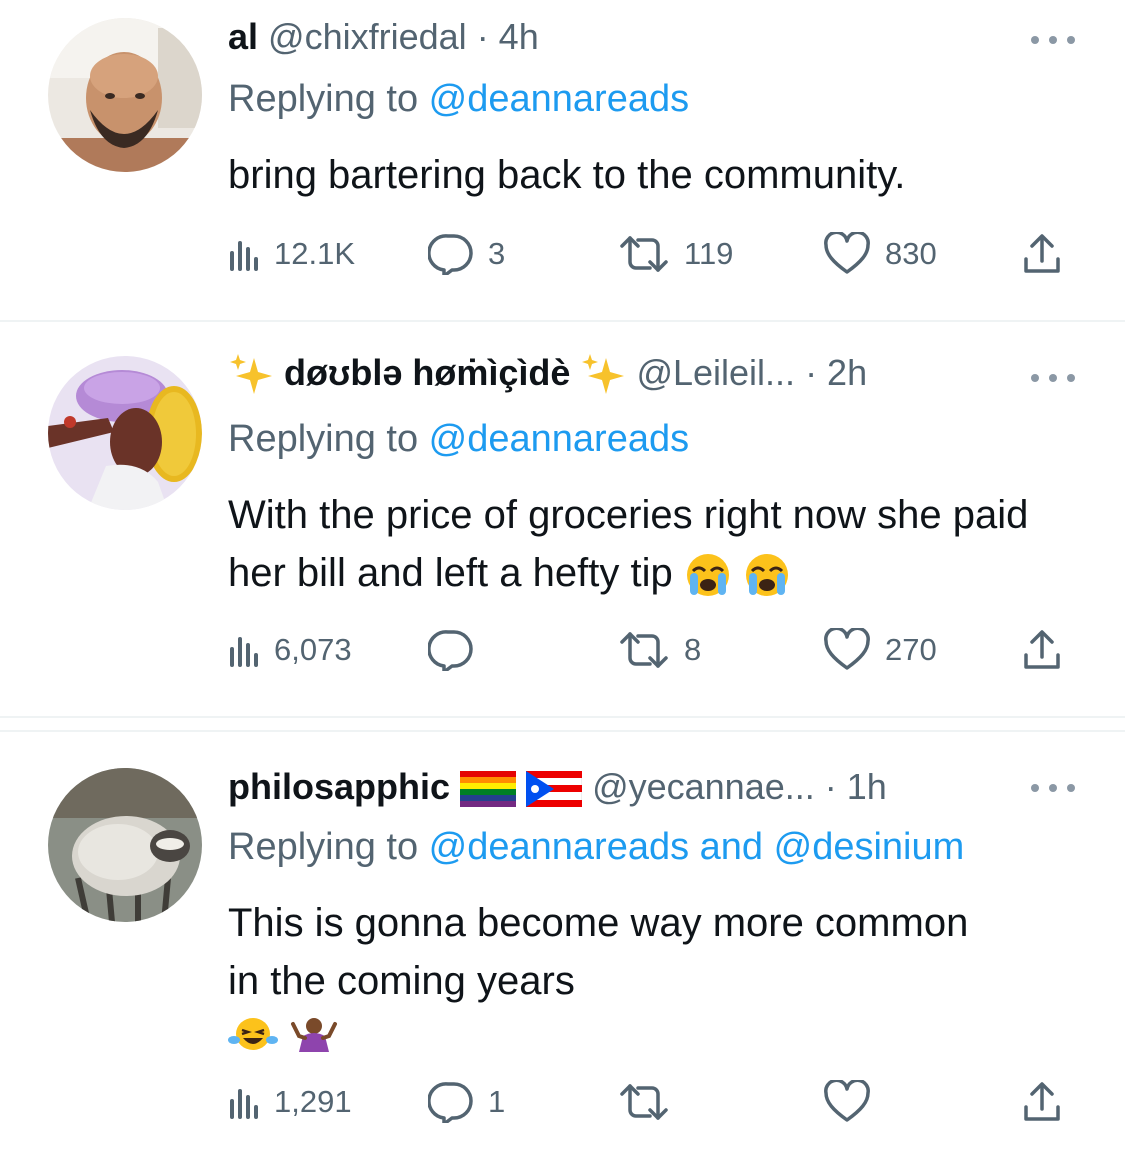 This screenshot has width=1125, height=1154. Describe the element at coordinates (554, 789) in the screenshot. I see `puerto-rico-flag-icon` at that location.